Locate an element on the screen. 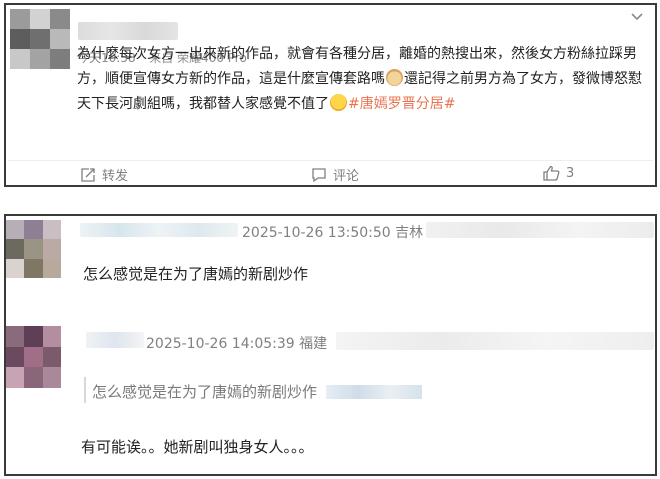 This screenshot has width=660, height=479. thumbs-up-icon is located at coordinates (551, 173).